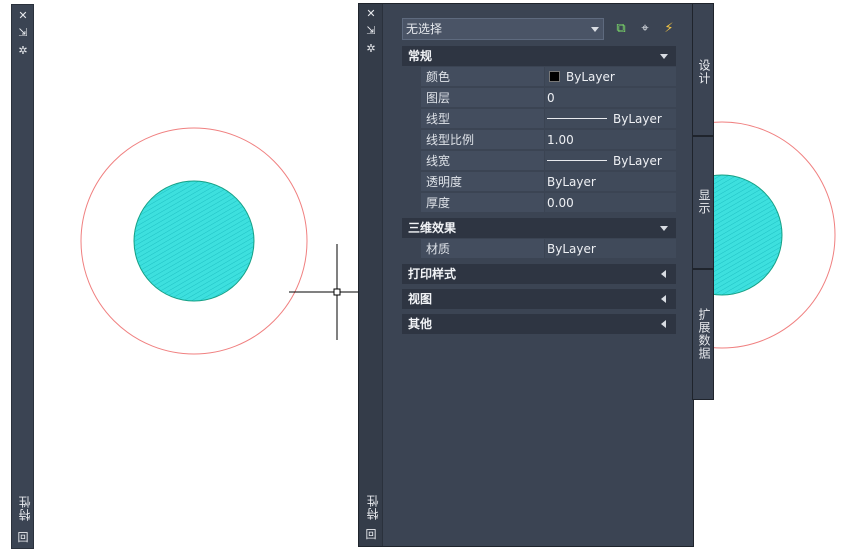 The width and height of the screenshot is (866, 557). Describe the element at coordinates (194, 241) in the screenshot. I see `hatched-circle-left` at that location.